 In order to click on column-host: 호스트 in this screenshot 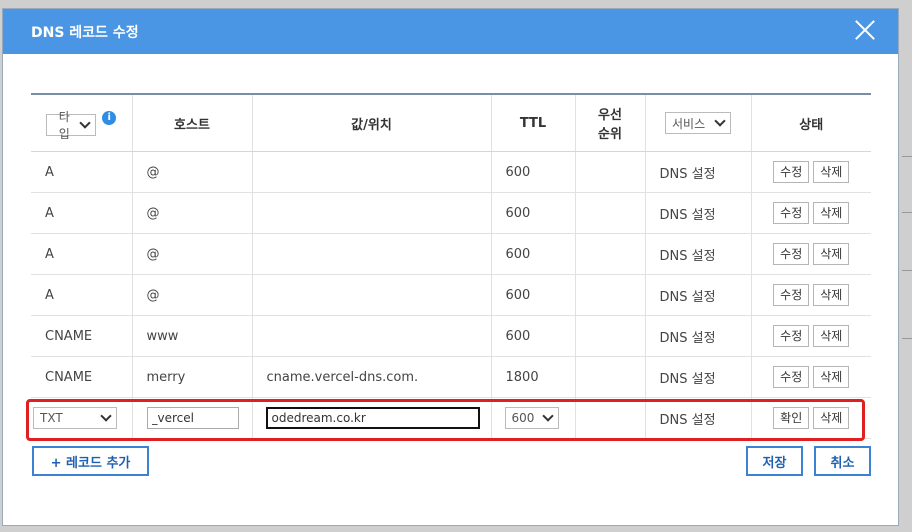, I will do `click(191, 122)`.